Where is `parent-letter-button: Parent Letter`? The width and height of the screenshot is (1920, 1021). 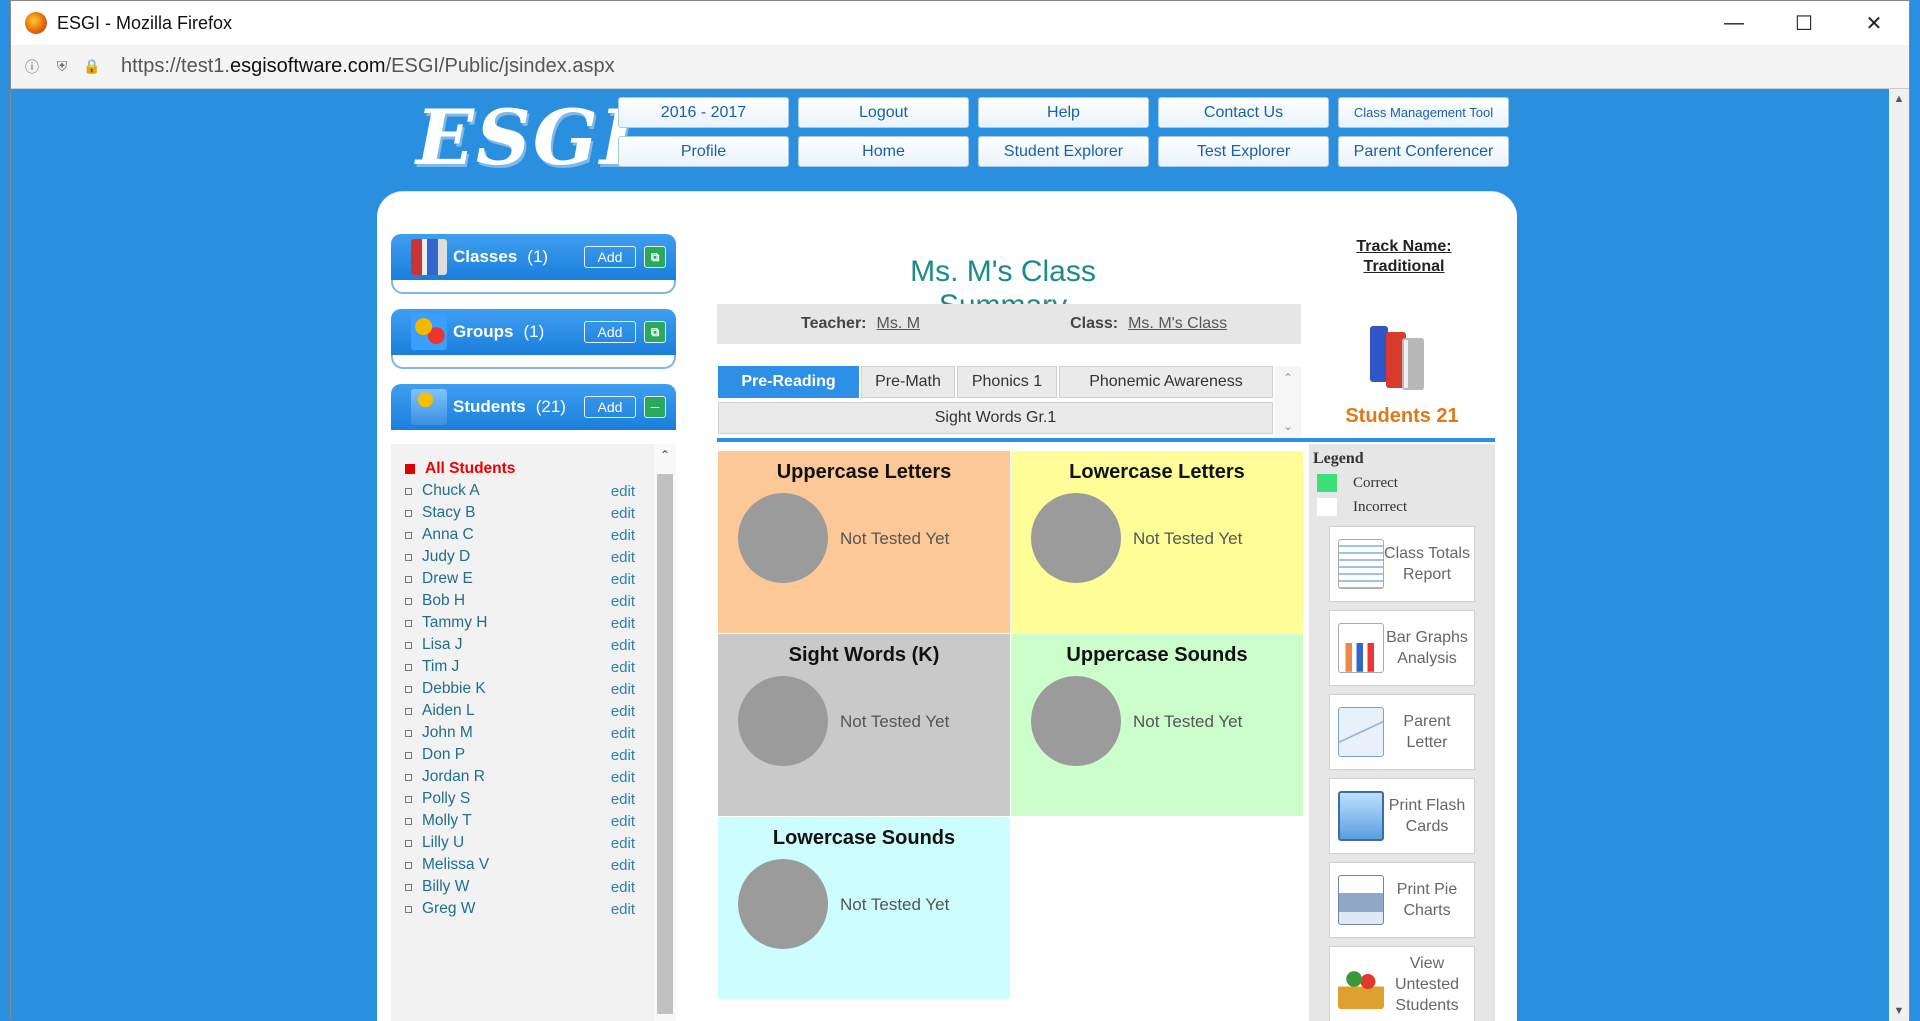 parent-letter-button: Parent Letter is located at coordinates (1402, 732).